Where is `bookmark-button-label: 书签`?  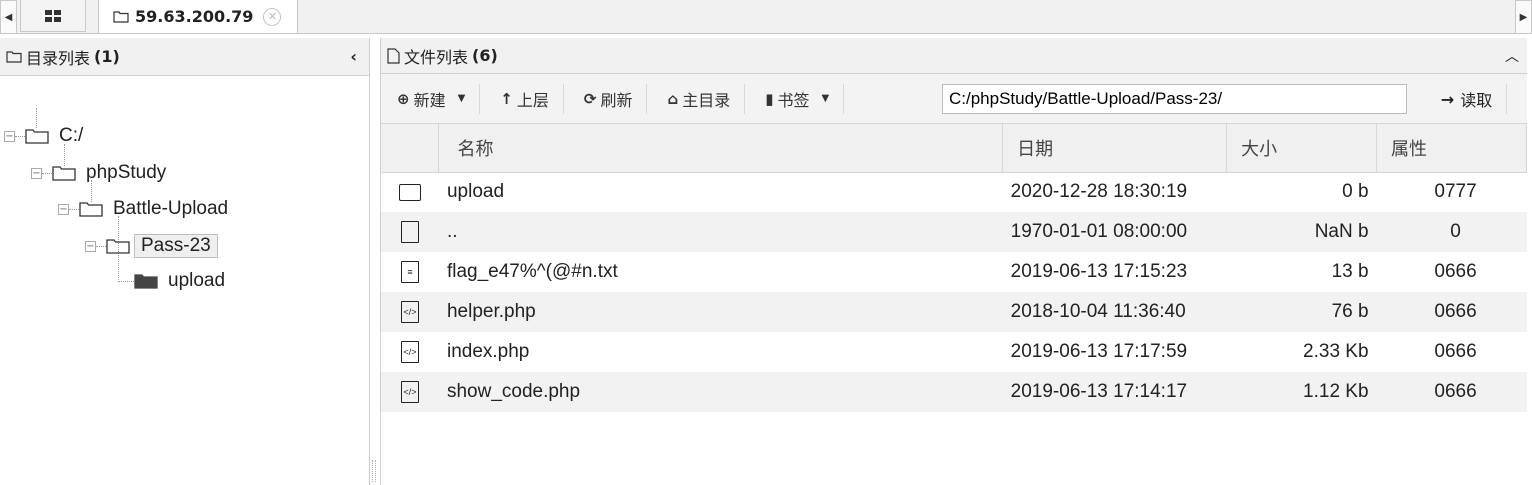 bookmark-button-label: 书签 is located at coordinates (793, 100).